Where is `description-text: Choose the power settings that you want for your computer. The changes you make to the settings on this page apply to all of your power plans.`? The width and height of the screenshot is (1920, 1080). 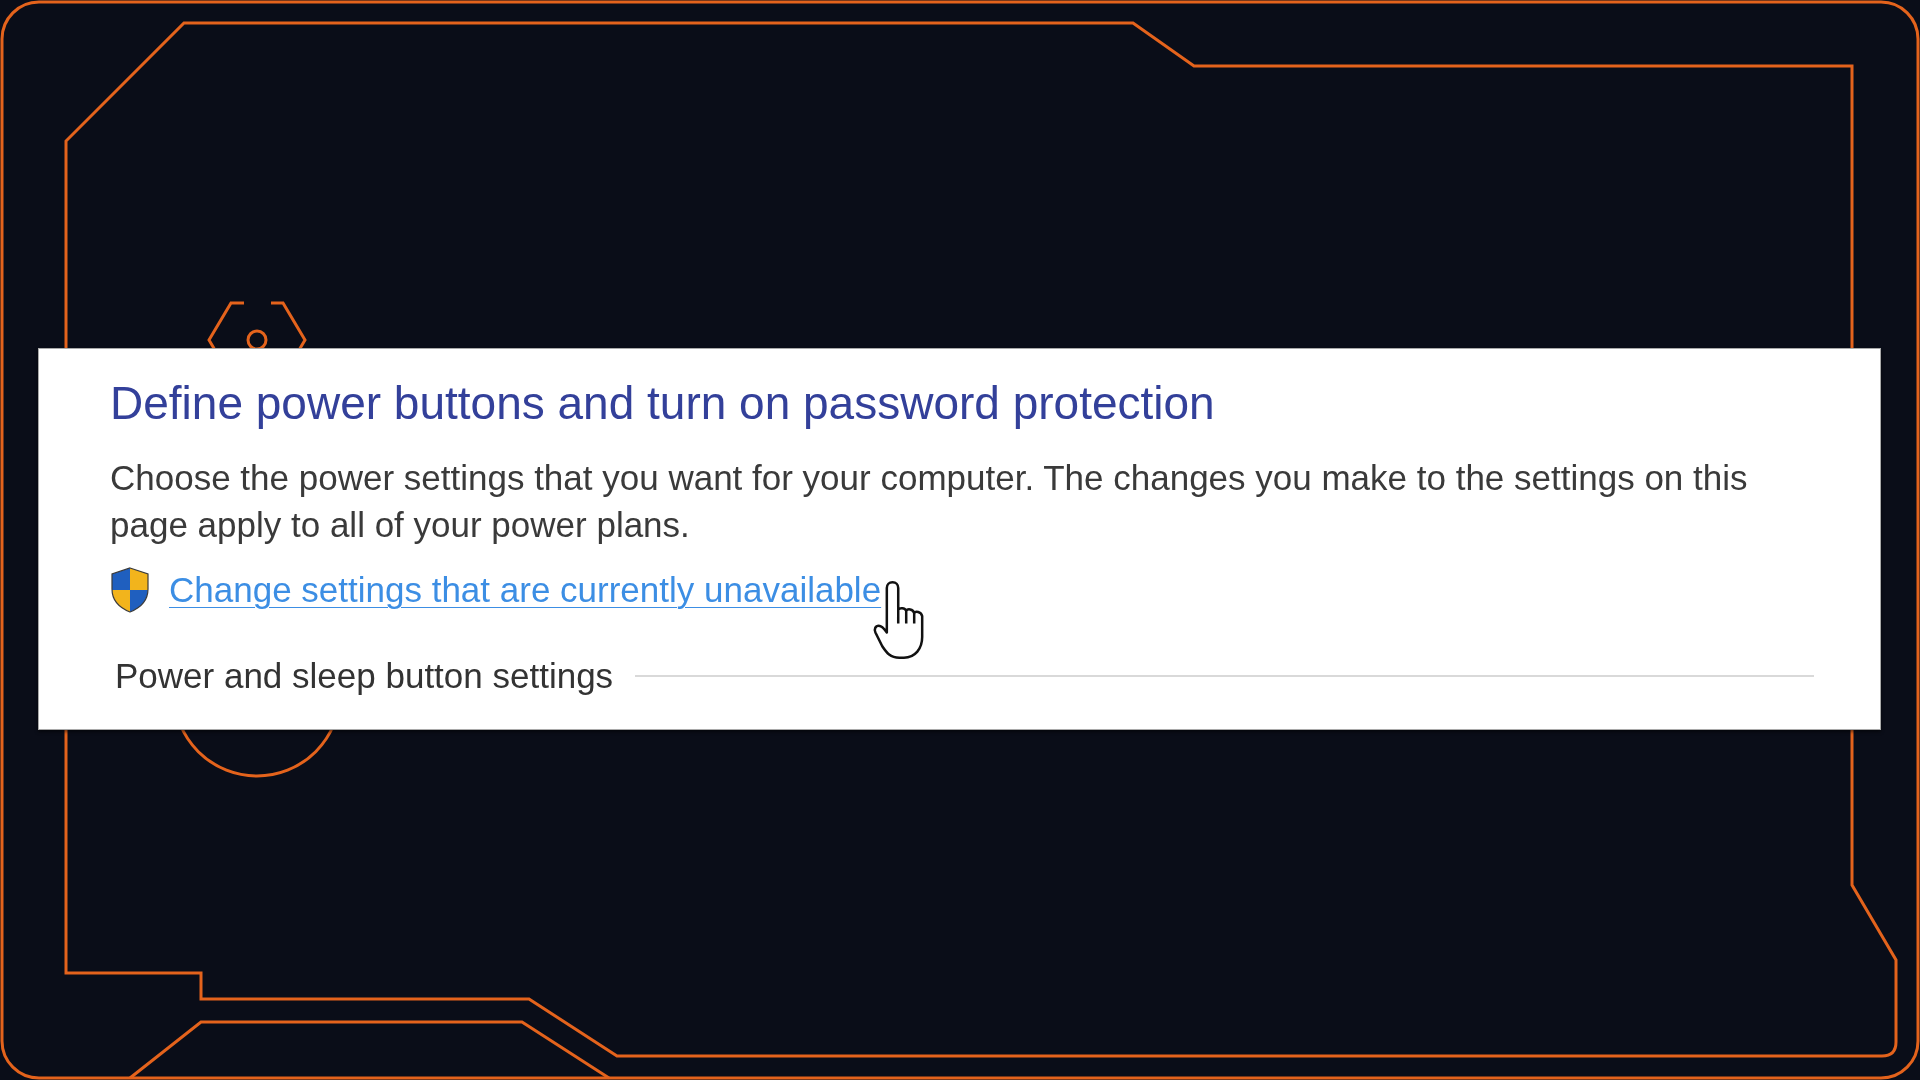
description-text: Choose the power settings that you want for your computer. The changes you make to the settings on this page apply to all of your power plans. is located at coordinates (929, 501).